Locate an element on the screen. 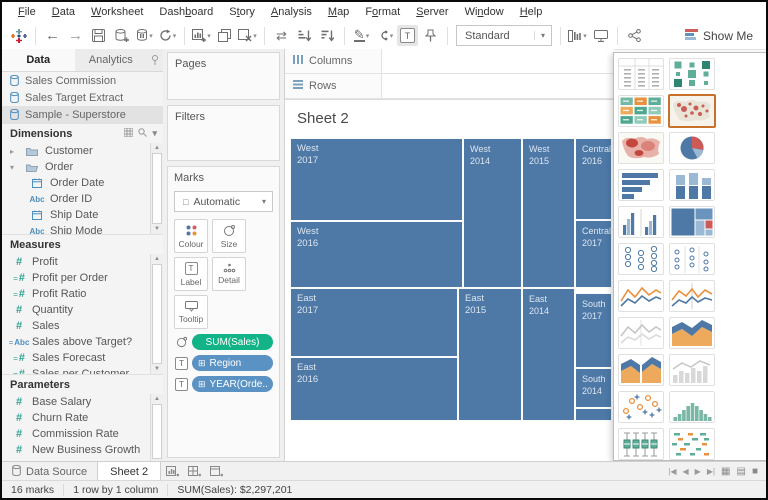 This screenshot has width=768, height=500. field-sales-above-target: =Abc Sales above Target? is located at coordinates (82, 342).